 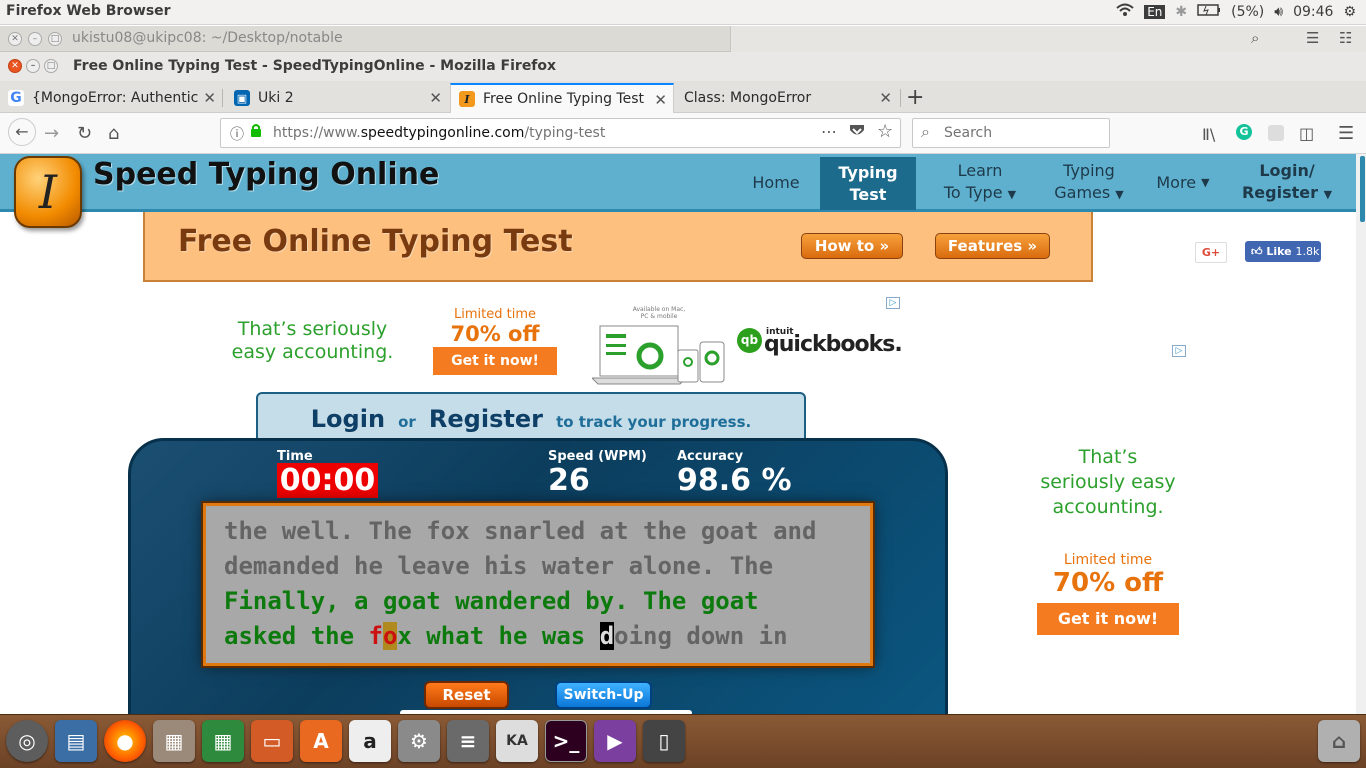 What do you see at coordinates (22, 132) in the screenshot?
I see `back-arrow-icon: ←` at bounding box center [22, 132].